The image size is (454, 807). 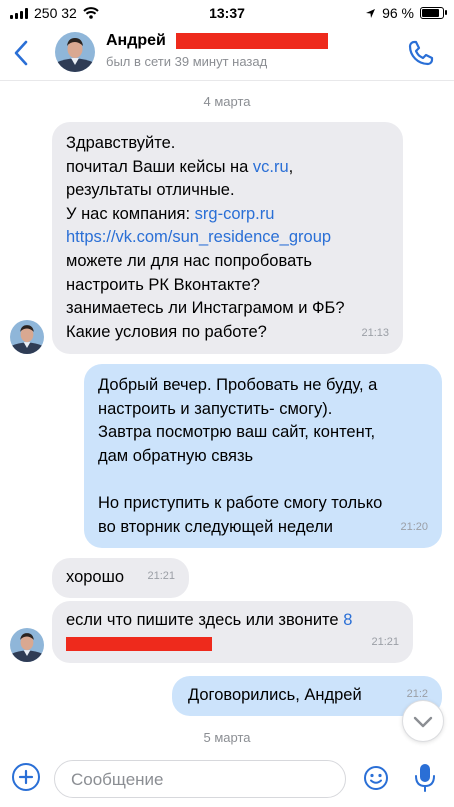 What do you see at coordinates (196, 780) in the screenshot?
I see `message-input` at bounding box center [196, 780].